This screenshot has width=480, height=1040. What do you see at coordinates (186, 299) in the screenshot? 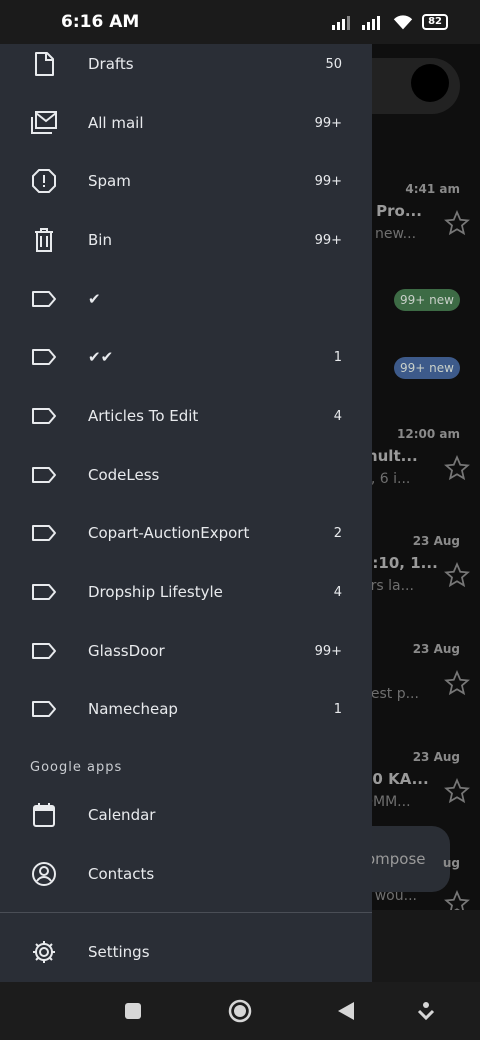
I see `drawer-item-label-check: ✔` at bounding box center [186, 299].